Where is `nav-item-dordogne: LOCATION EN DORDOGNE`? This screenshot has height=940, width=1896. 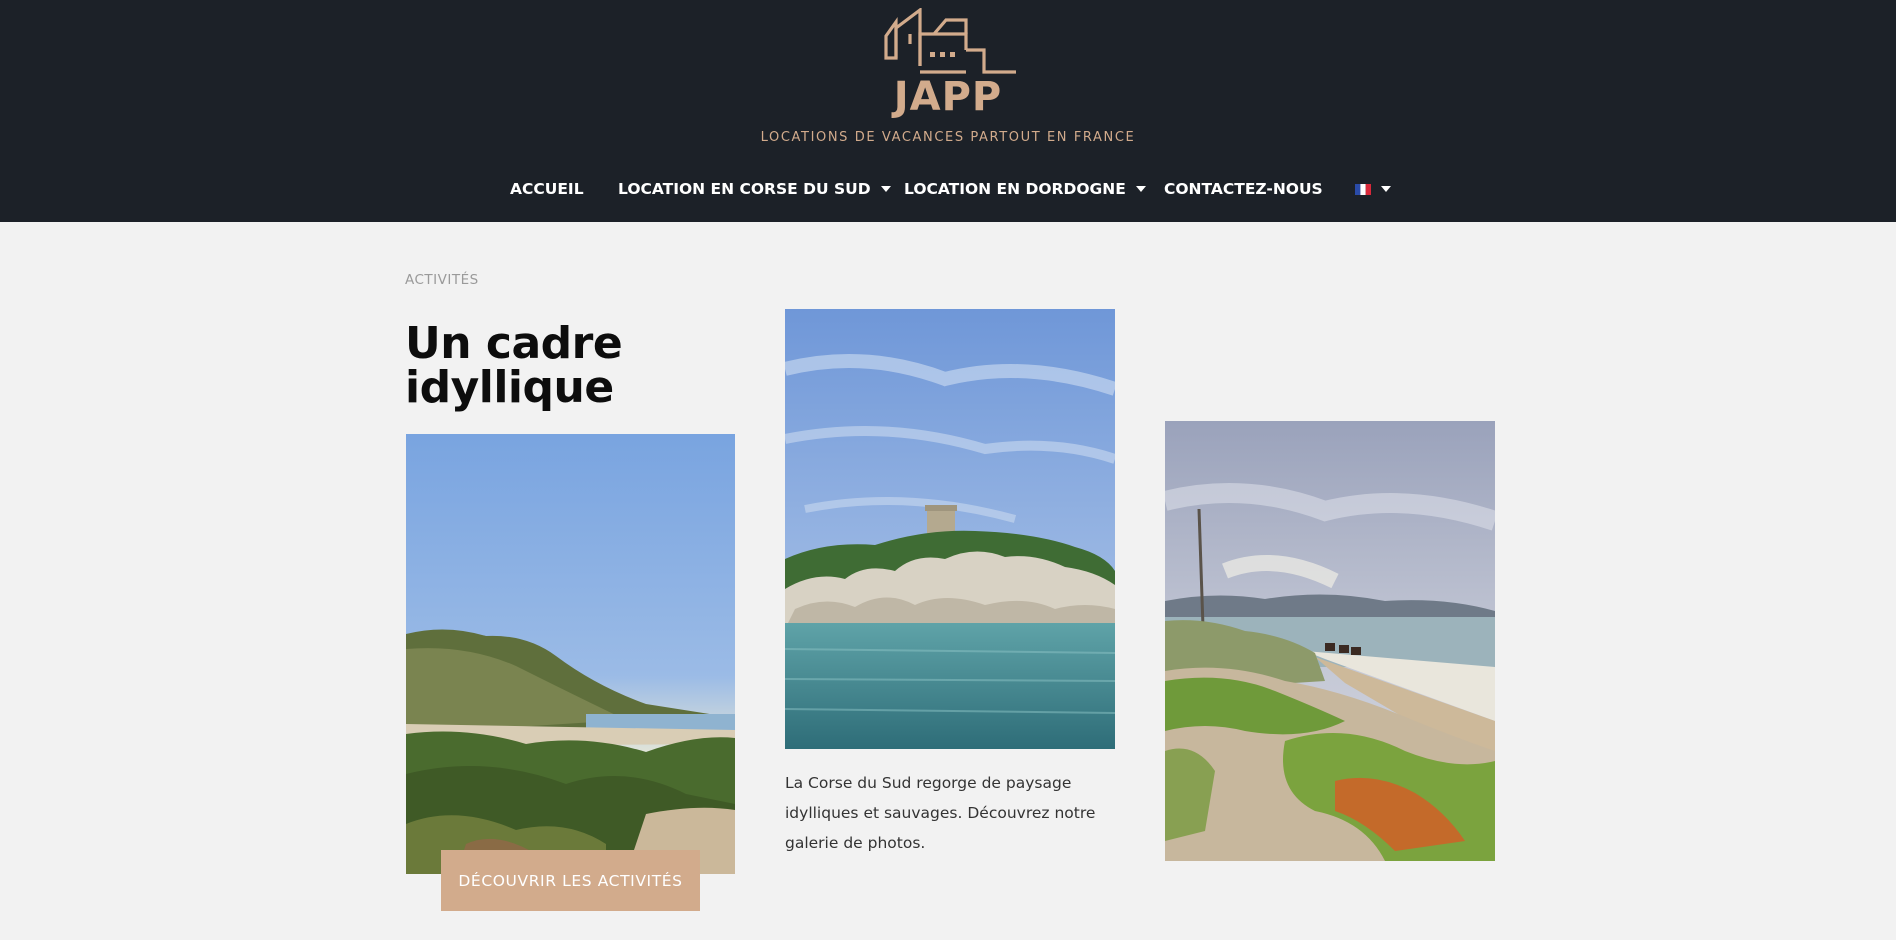 nav-item-dordogne: LOCATION EN DORDOGNE is located at coordinates (1025, 189).